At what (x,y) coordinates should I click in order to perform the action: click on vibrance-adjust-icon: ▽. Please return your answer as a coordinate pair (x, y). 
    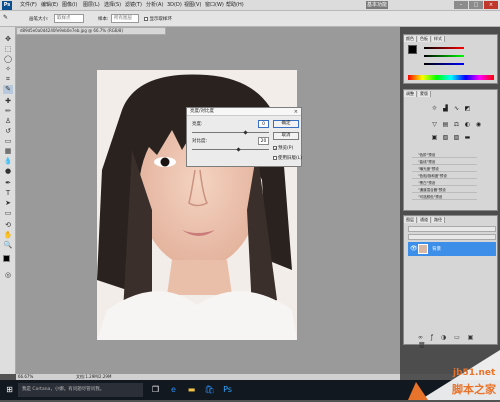
    Looking at the image, I should click on (434, 125).